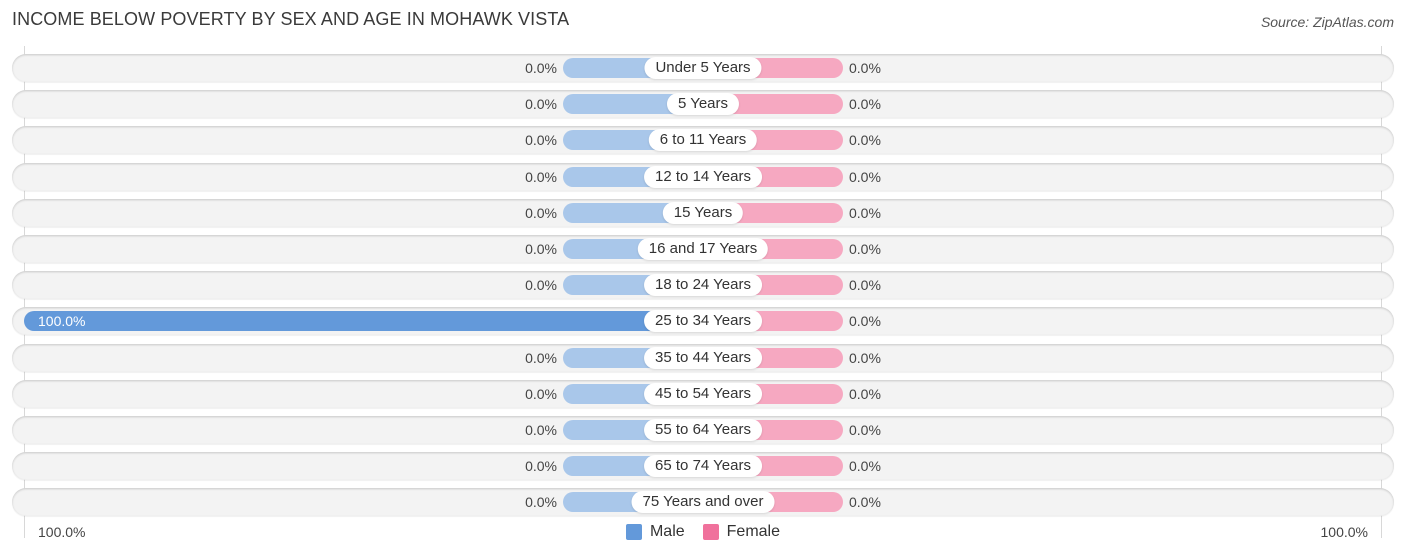 Image resolution: width=1406 pixels, height=558 pixels. Describe the element at coordinates (1327, 22) in the screenshot. I see `source-credit: Source: ZipAtlas.com` at that location.